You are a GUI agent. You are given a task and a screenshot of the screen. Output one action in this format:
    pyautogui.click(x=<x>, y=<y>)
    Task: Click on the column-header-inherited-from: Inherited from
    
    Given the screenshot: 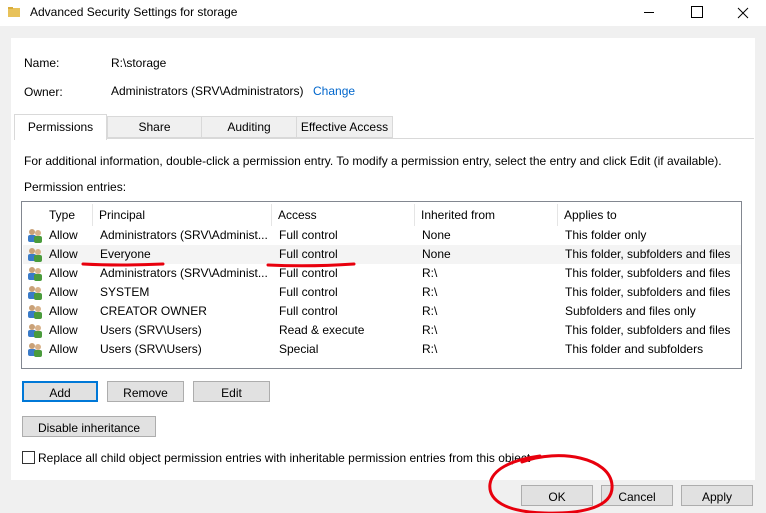 What is the action you would take?
    pyautogui.click(x=458, y=217)
    